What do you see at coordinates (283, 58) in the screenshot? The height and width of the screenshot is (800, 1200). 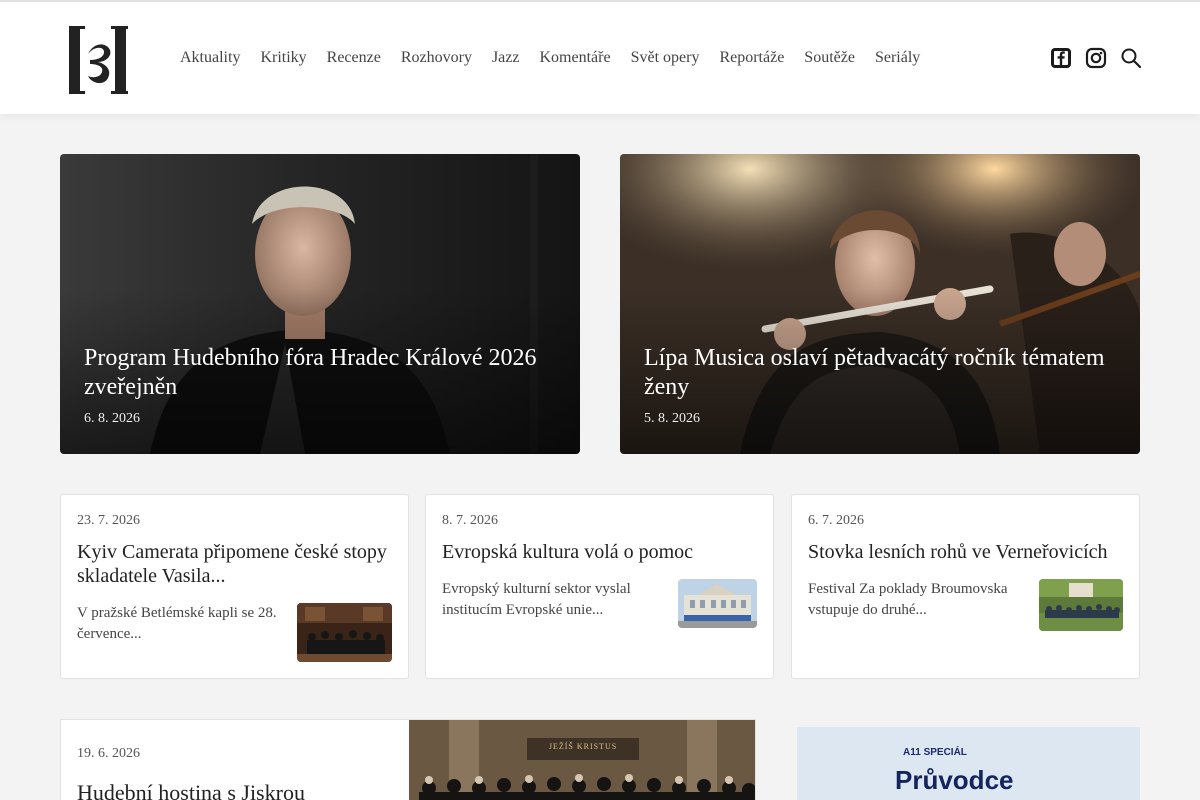 I see `nav-kritiky: Kritiky` at bounding box center [283, 58].